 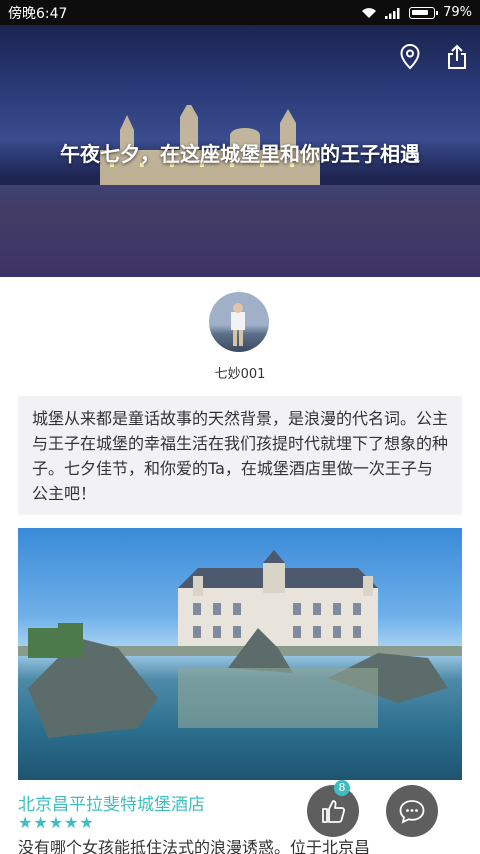 I want to click on thumbs-up-icon, so click(x=334, y=811).